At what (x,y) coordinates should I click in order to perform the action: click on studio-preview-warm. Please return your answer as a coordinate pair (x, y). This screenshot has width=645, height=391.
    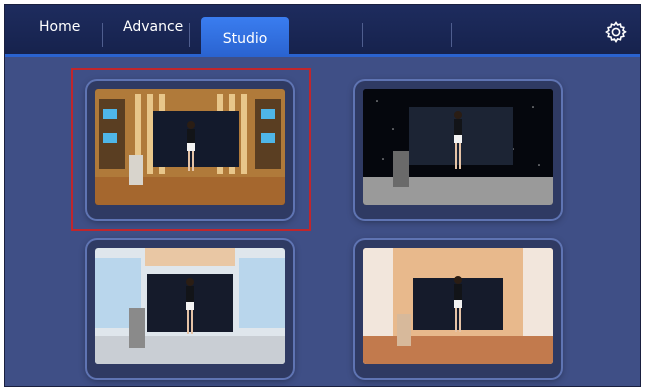
    Looking at the image, I should click on (458, 306).